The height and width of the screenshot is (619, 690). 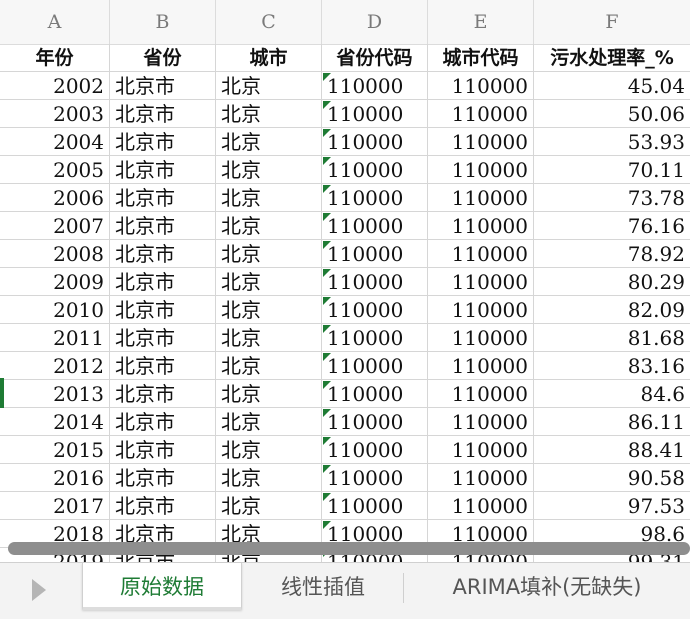 I want to click on year-cell: 2009, so click(x=55, y=282).